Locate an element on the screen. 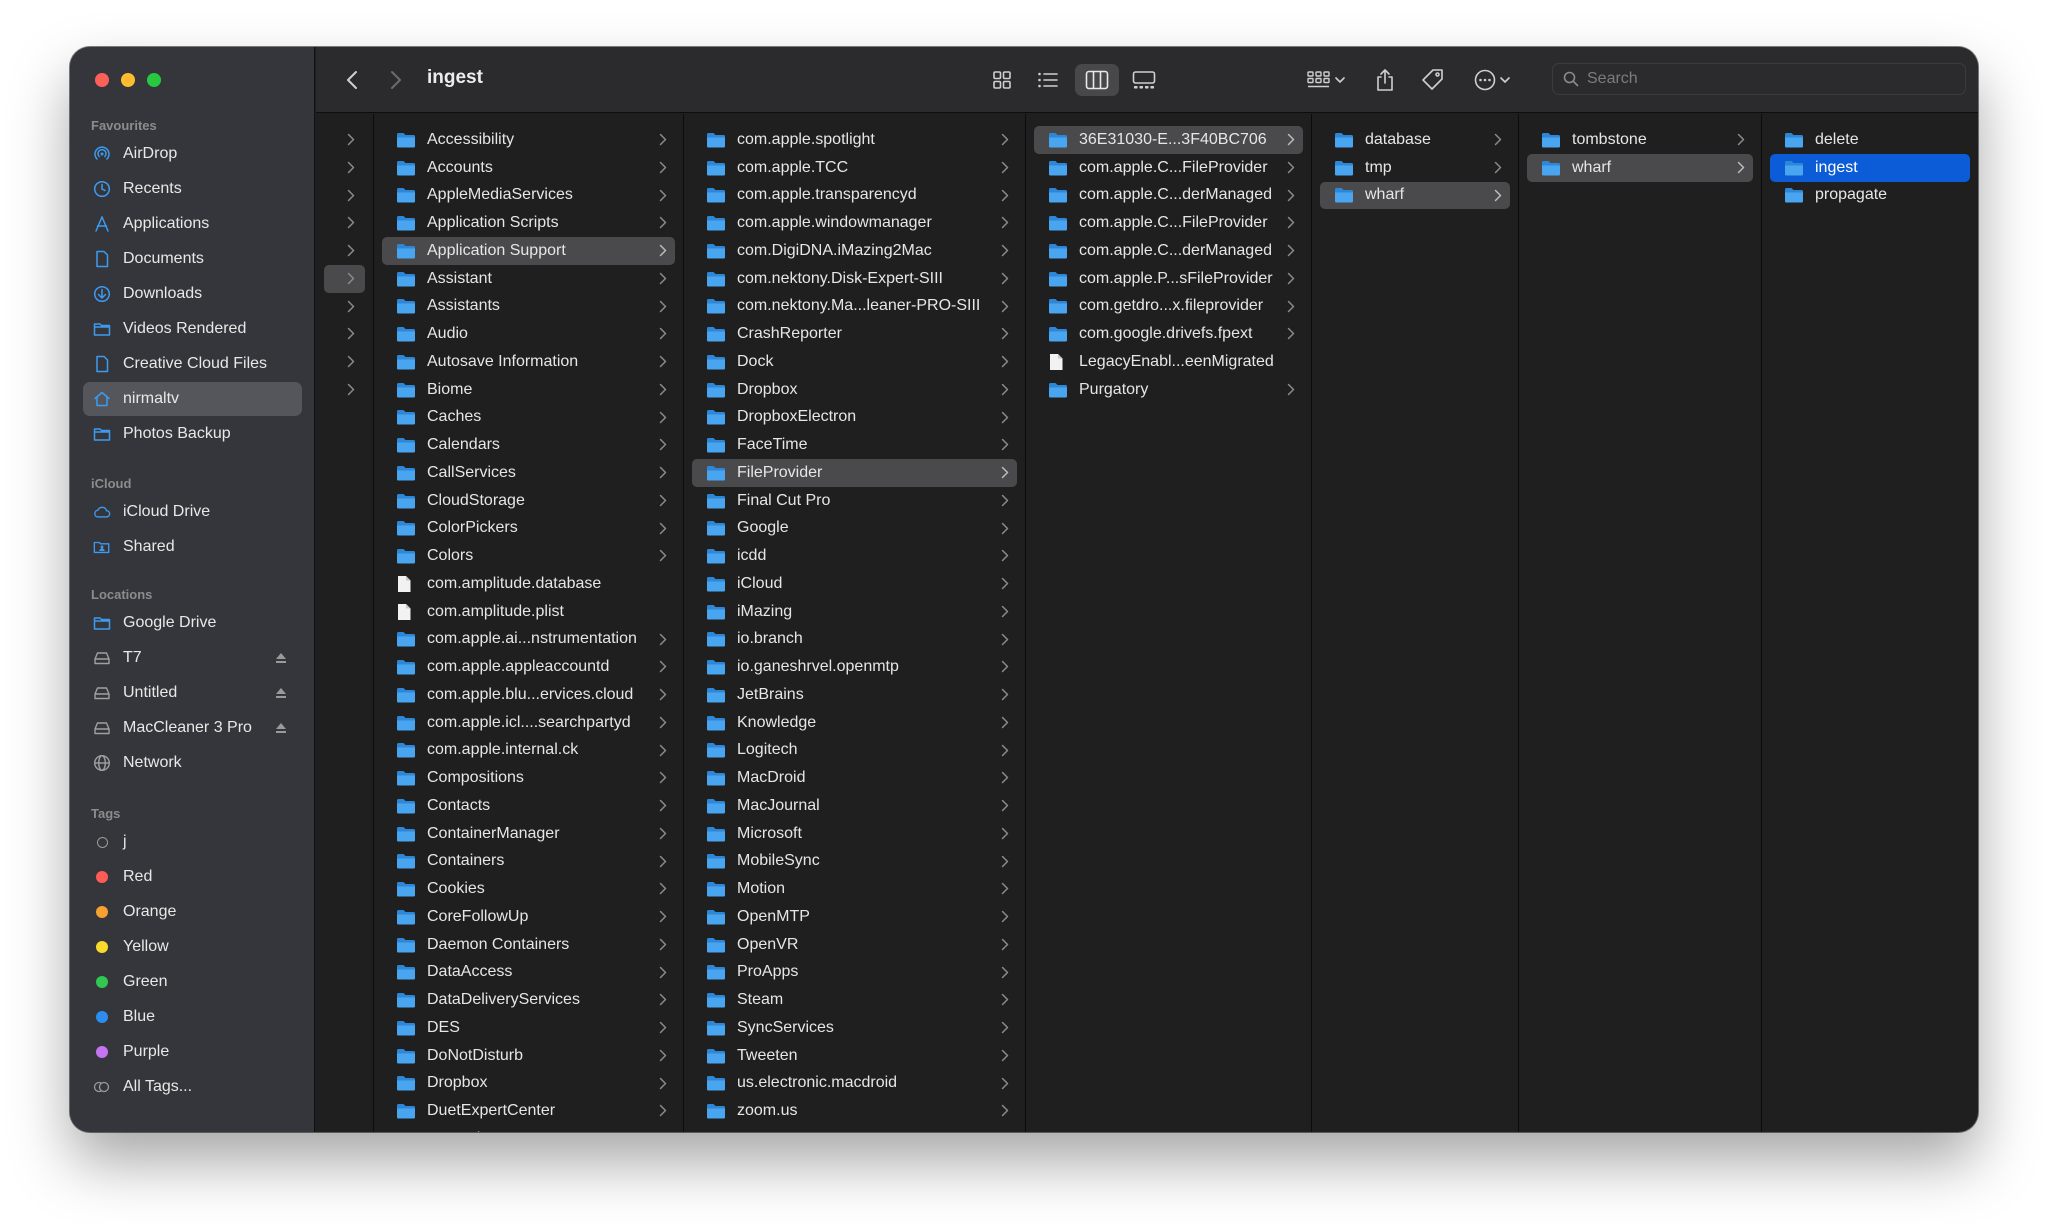  sidebar-item-google-drive: Google Drive is located at coordinates (192, 623).